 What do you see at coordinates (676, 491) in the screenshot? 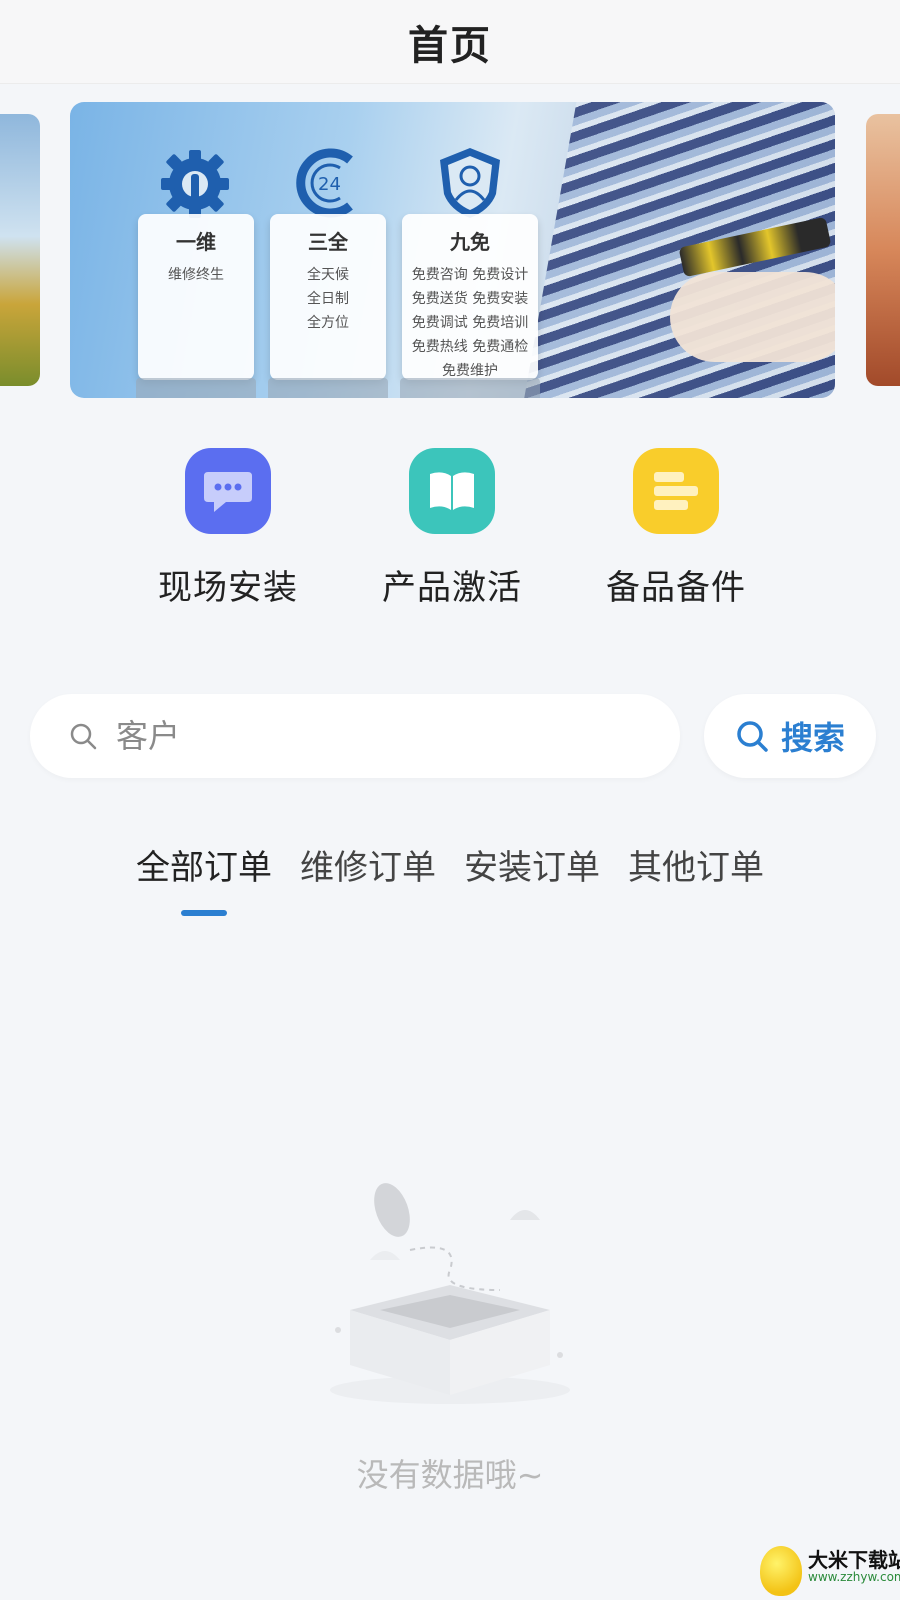
I see `stack-bars-icon` at bounding box center [676, 491].